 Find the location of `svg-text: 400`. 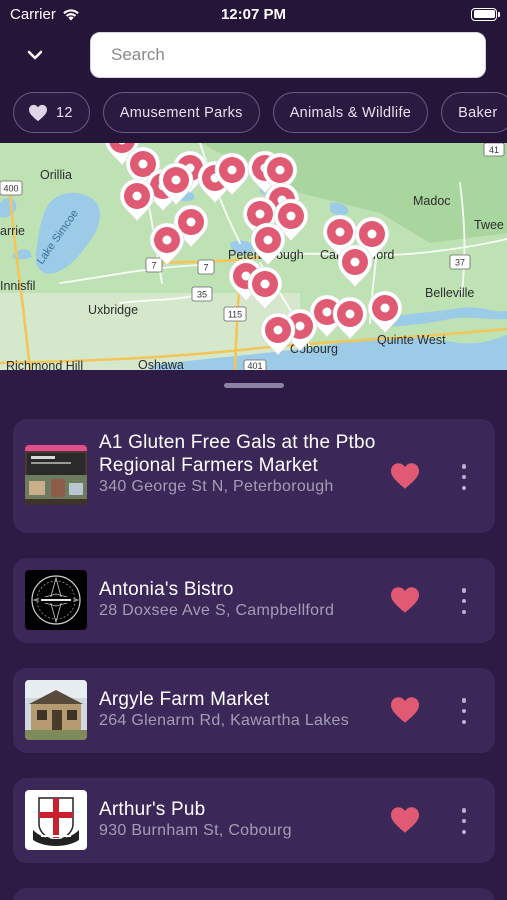

svg-text: 400 is located at coordinates (10, 189).